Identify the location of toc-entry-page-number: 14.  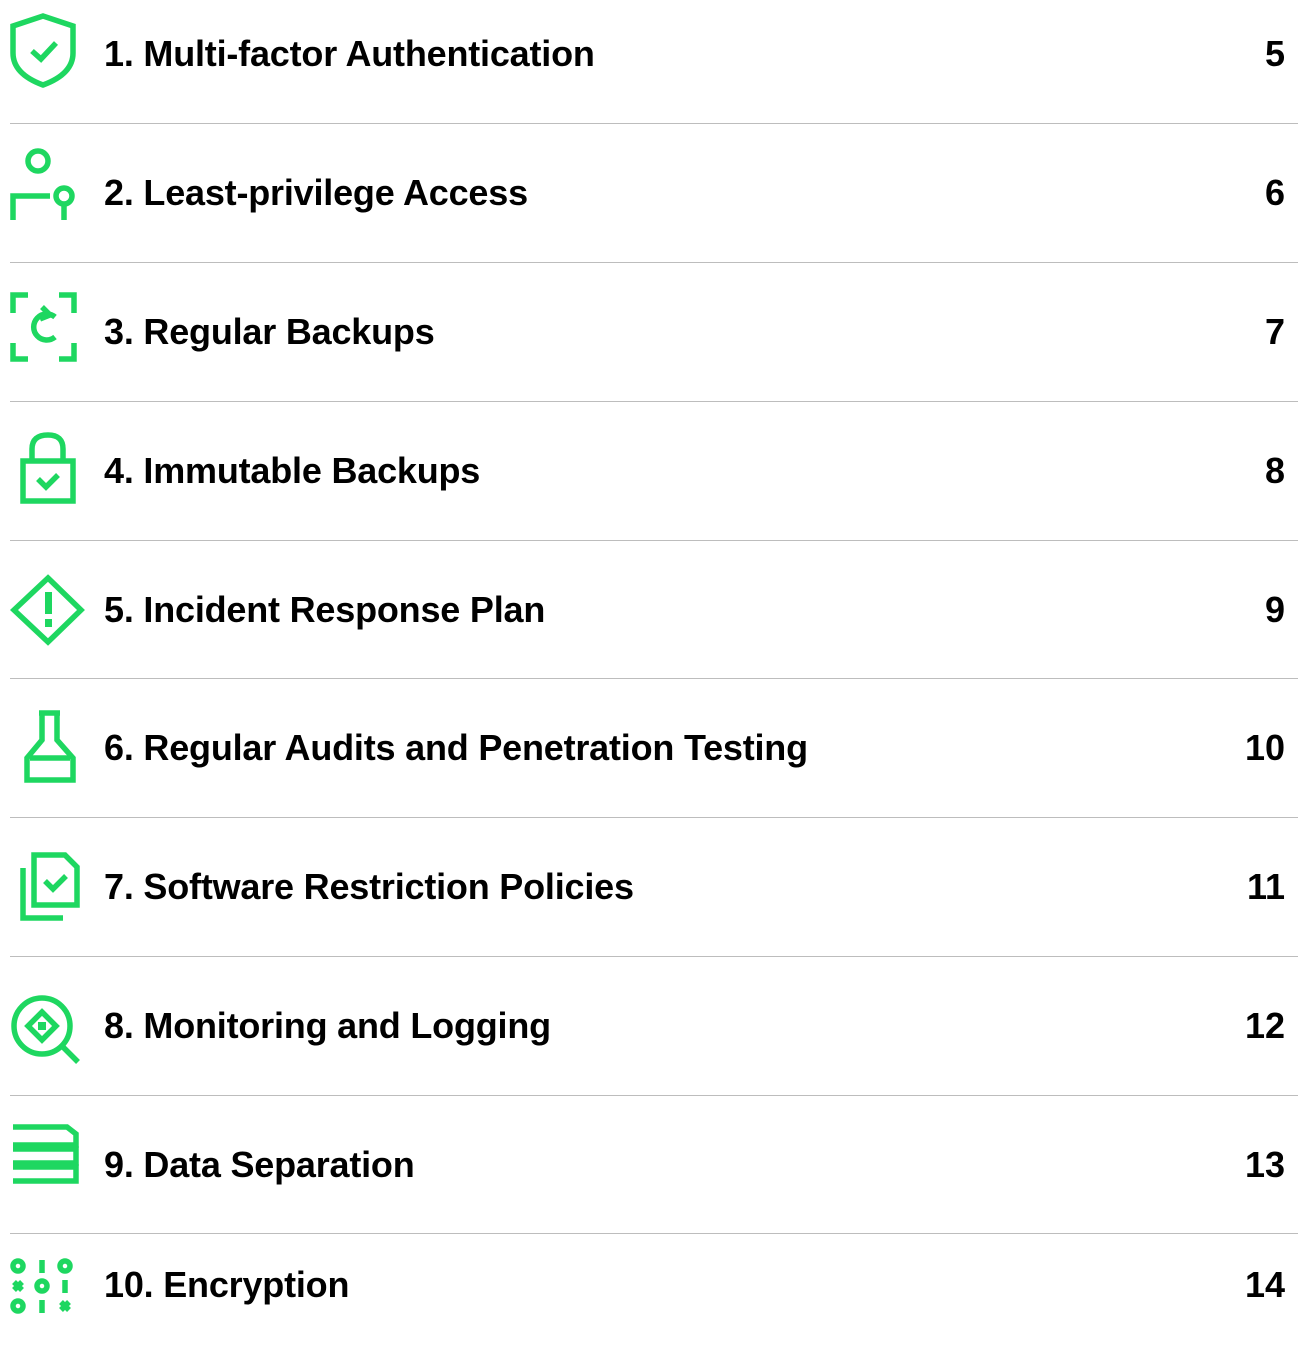
(1264, 1284).